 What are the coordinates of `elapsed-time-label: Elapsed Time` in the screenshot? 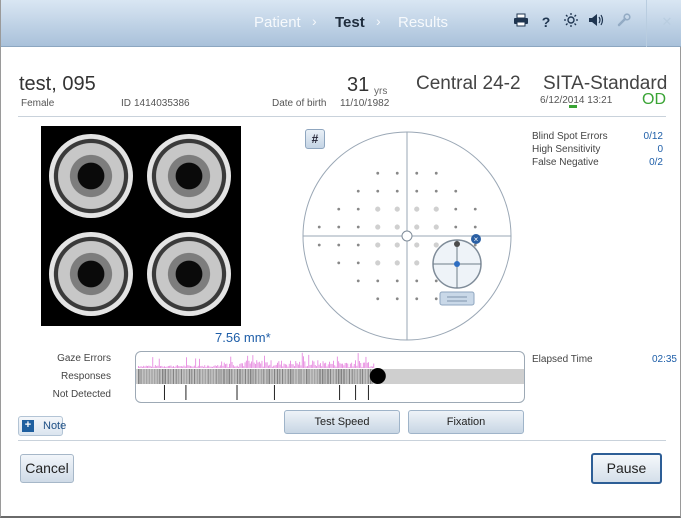 It's located at (562, 359).